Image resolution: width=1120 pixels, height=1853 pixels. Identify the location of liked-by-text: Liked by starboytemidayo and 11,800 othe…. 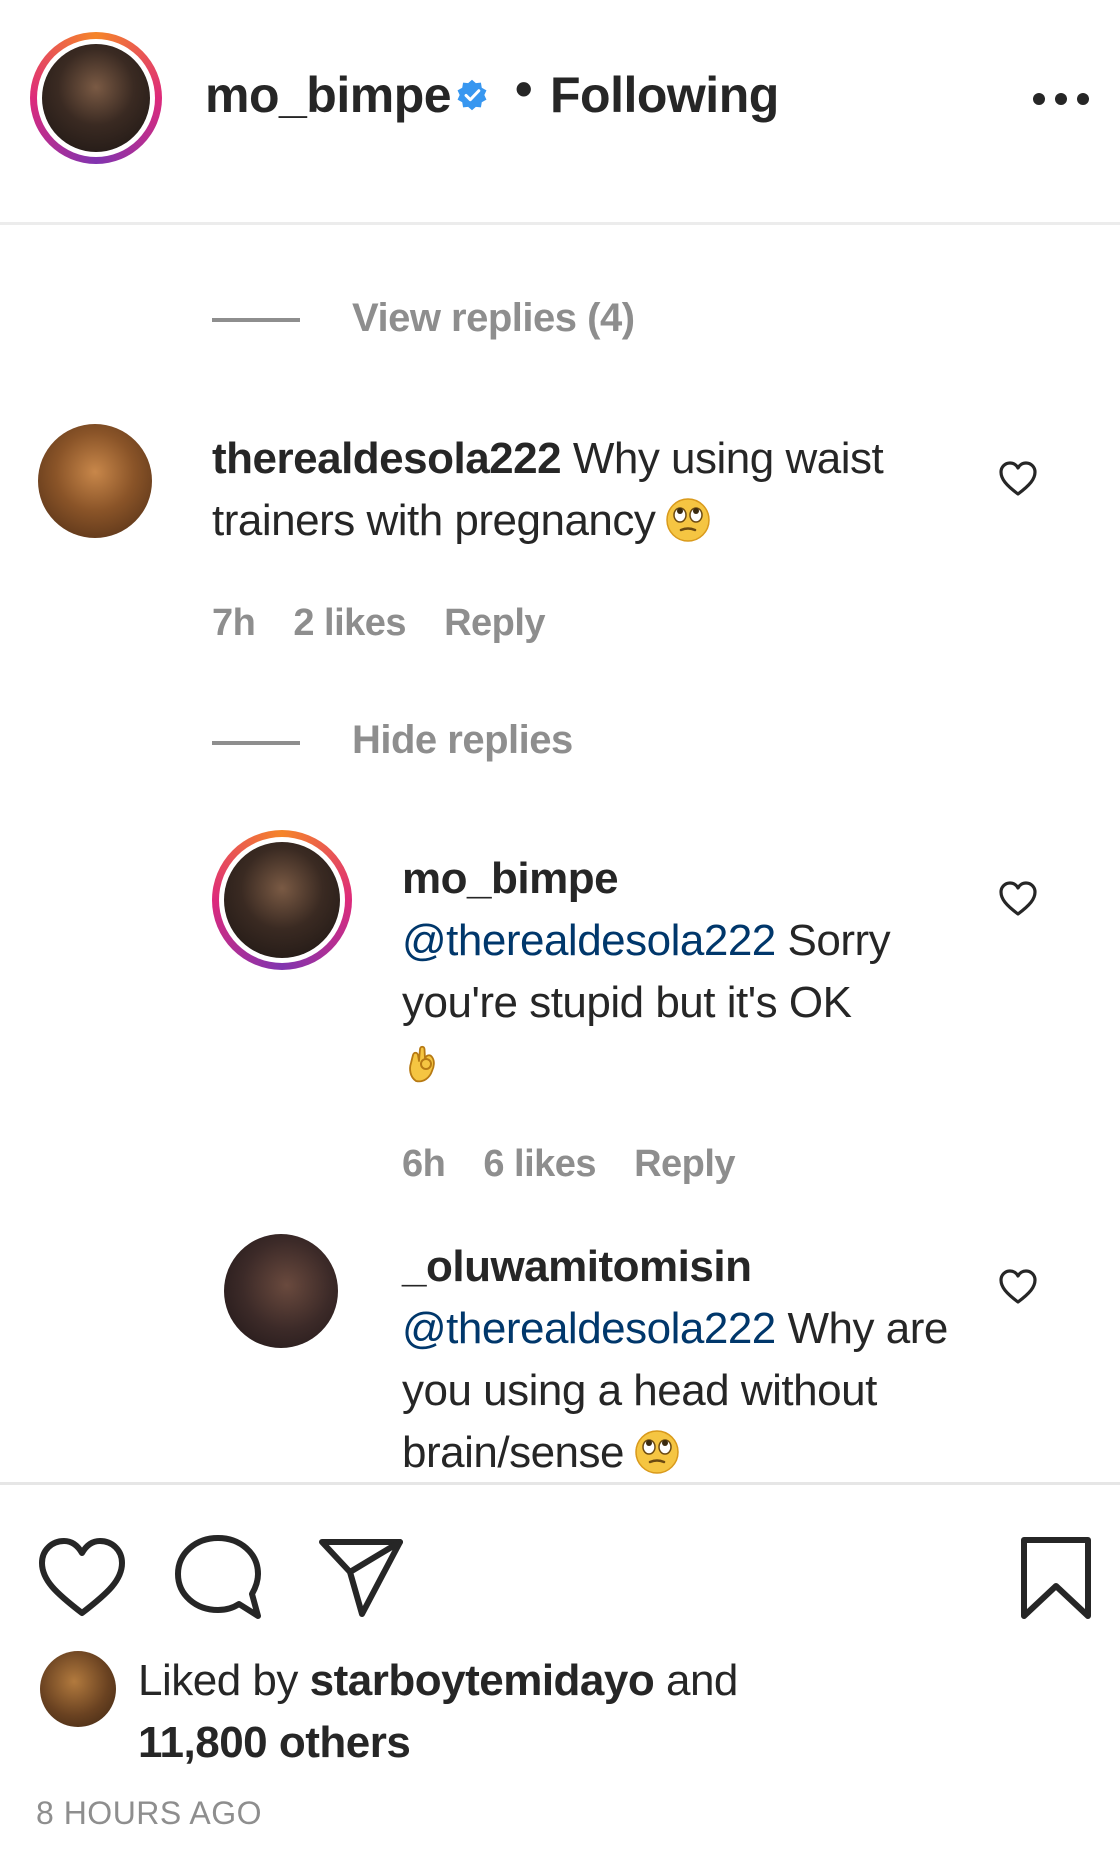
(438, 1712).